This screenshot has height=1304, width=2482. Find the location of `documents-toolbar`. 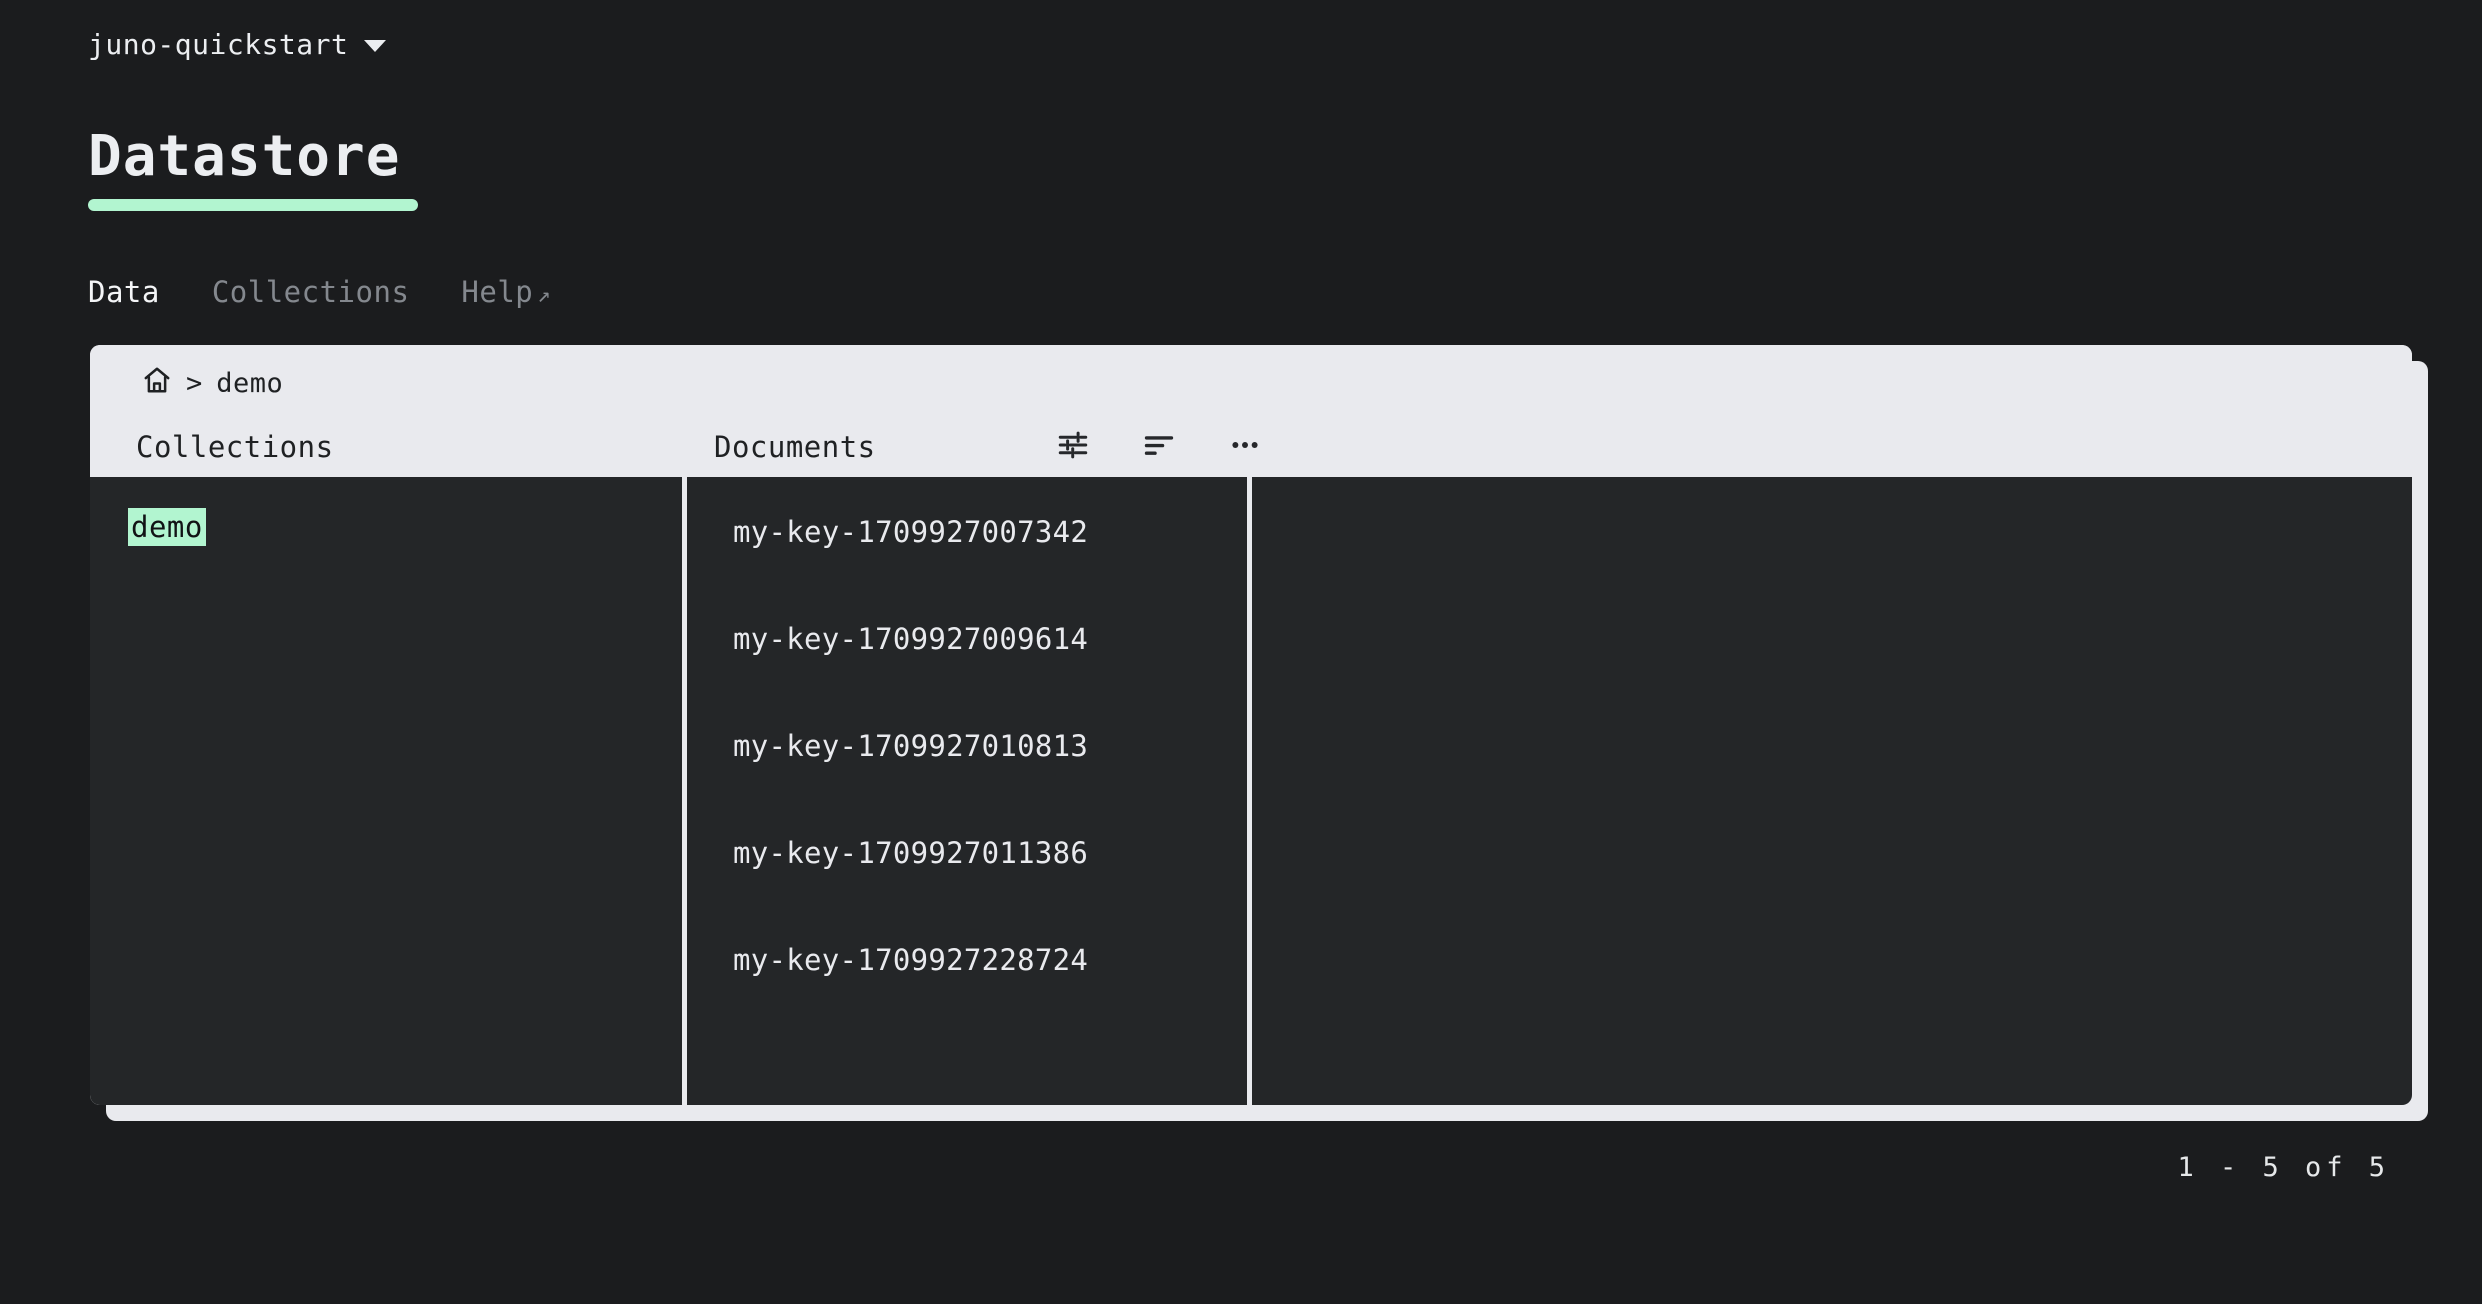

documents-toolbar is located at coordinates (1159, 445).